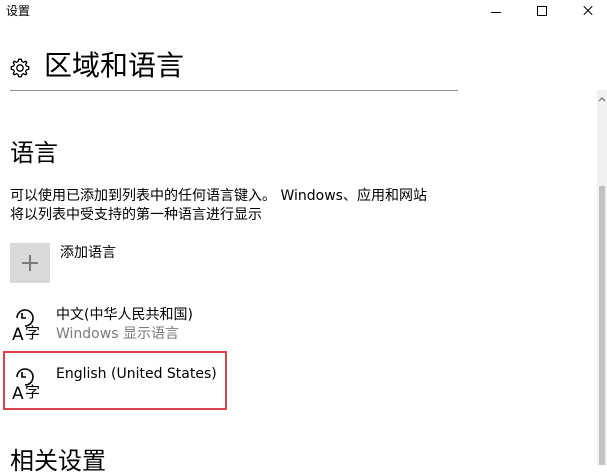 The image size is (607, 476). I want to click on section-title-language: 语言, so click(34, 153).